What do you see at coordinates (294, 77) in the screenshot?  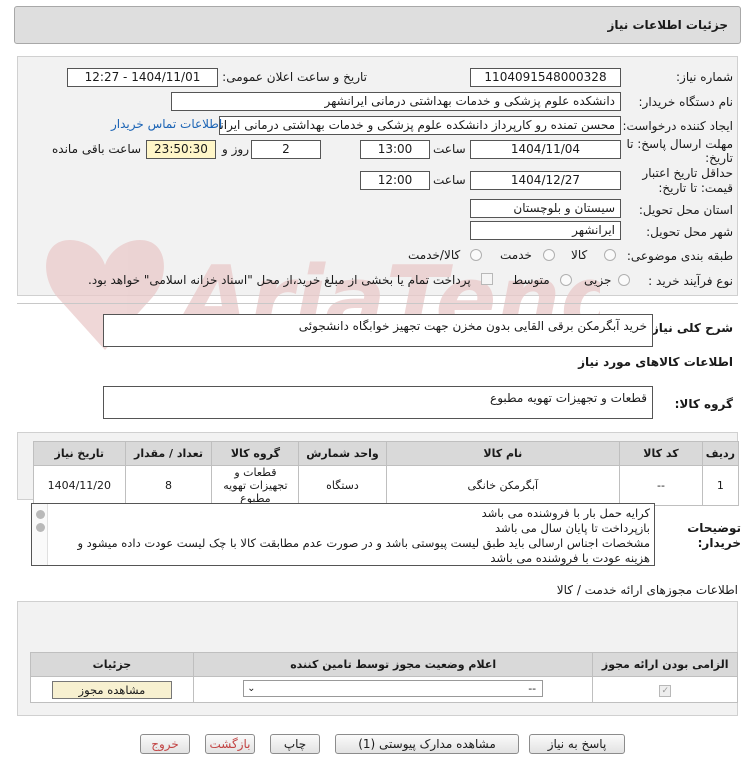 I see `announce-label: تاریخ و ساعت اعلان عمومی:` at bounding box center [294, 77].